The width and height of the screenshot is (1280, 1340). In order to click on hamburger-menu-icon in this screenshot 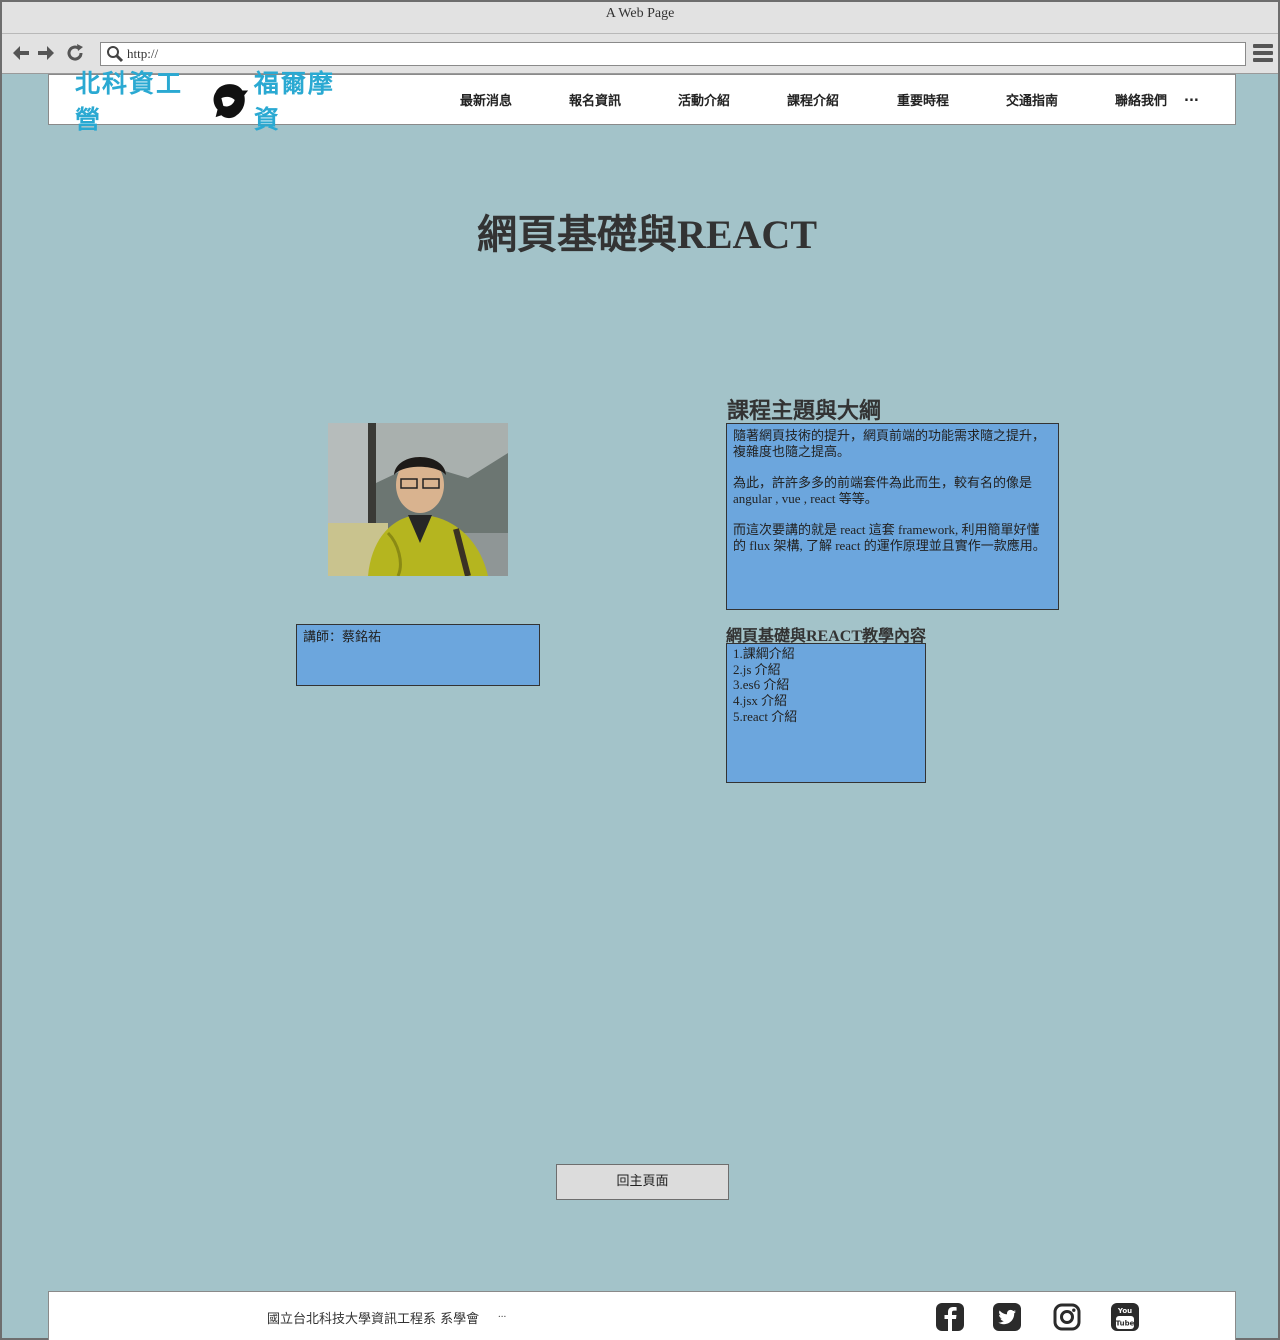, I will do `click(1263, 54)`.